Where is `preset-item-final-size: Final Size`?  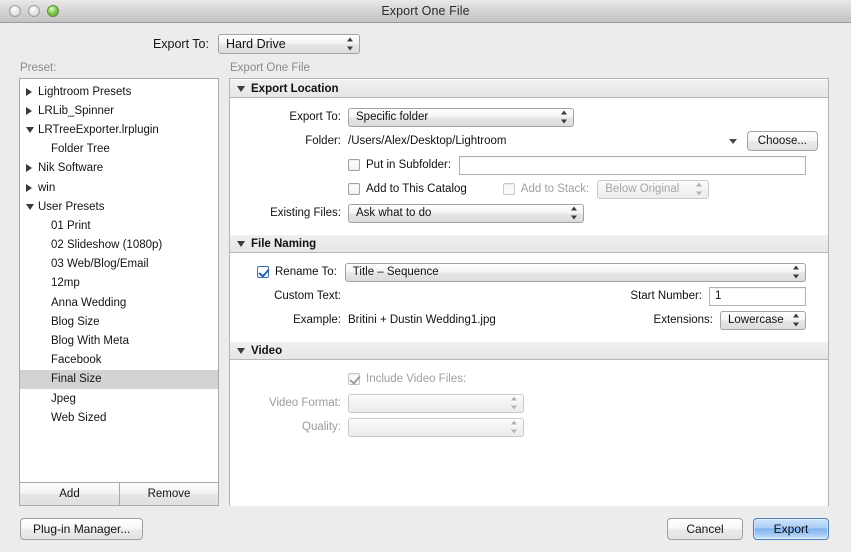
preset-item-final-size: Final Size is located at coordinates (119, 379).